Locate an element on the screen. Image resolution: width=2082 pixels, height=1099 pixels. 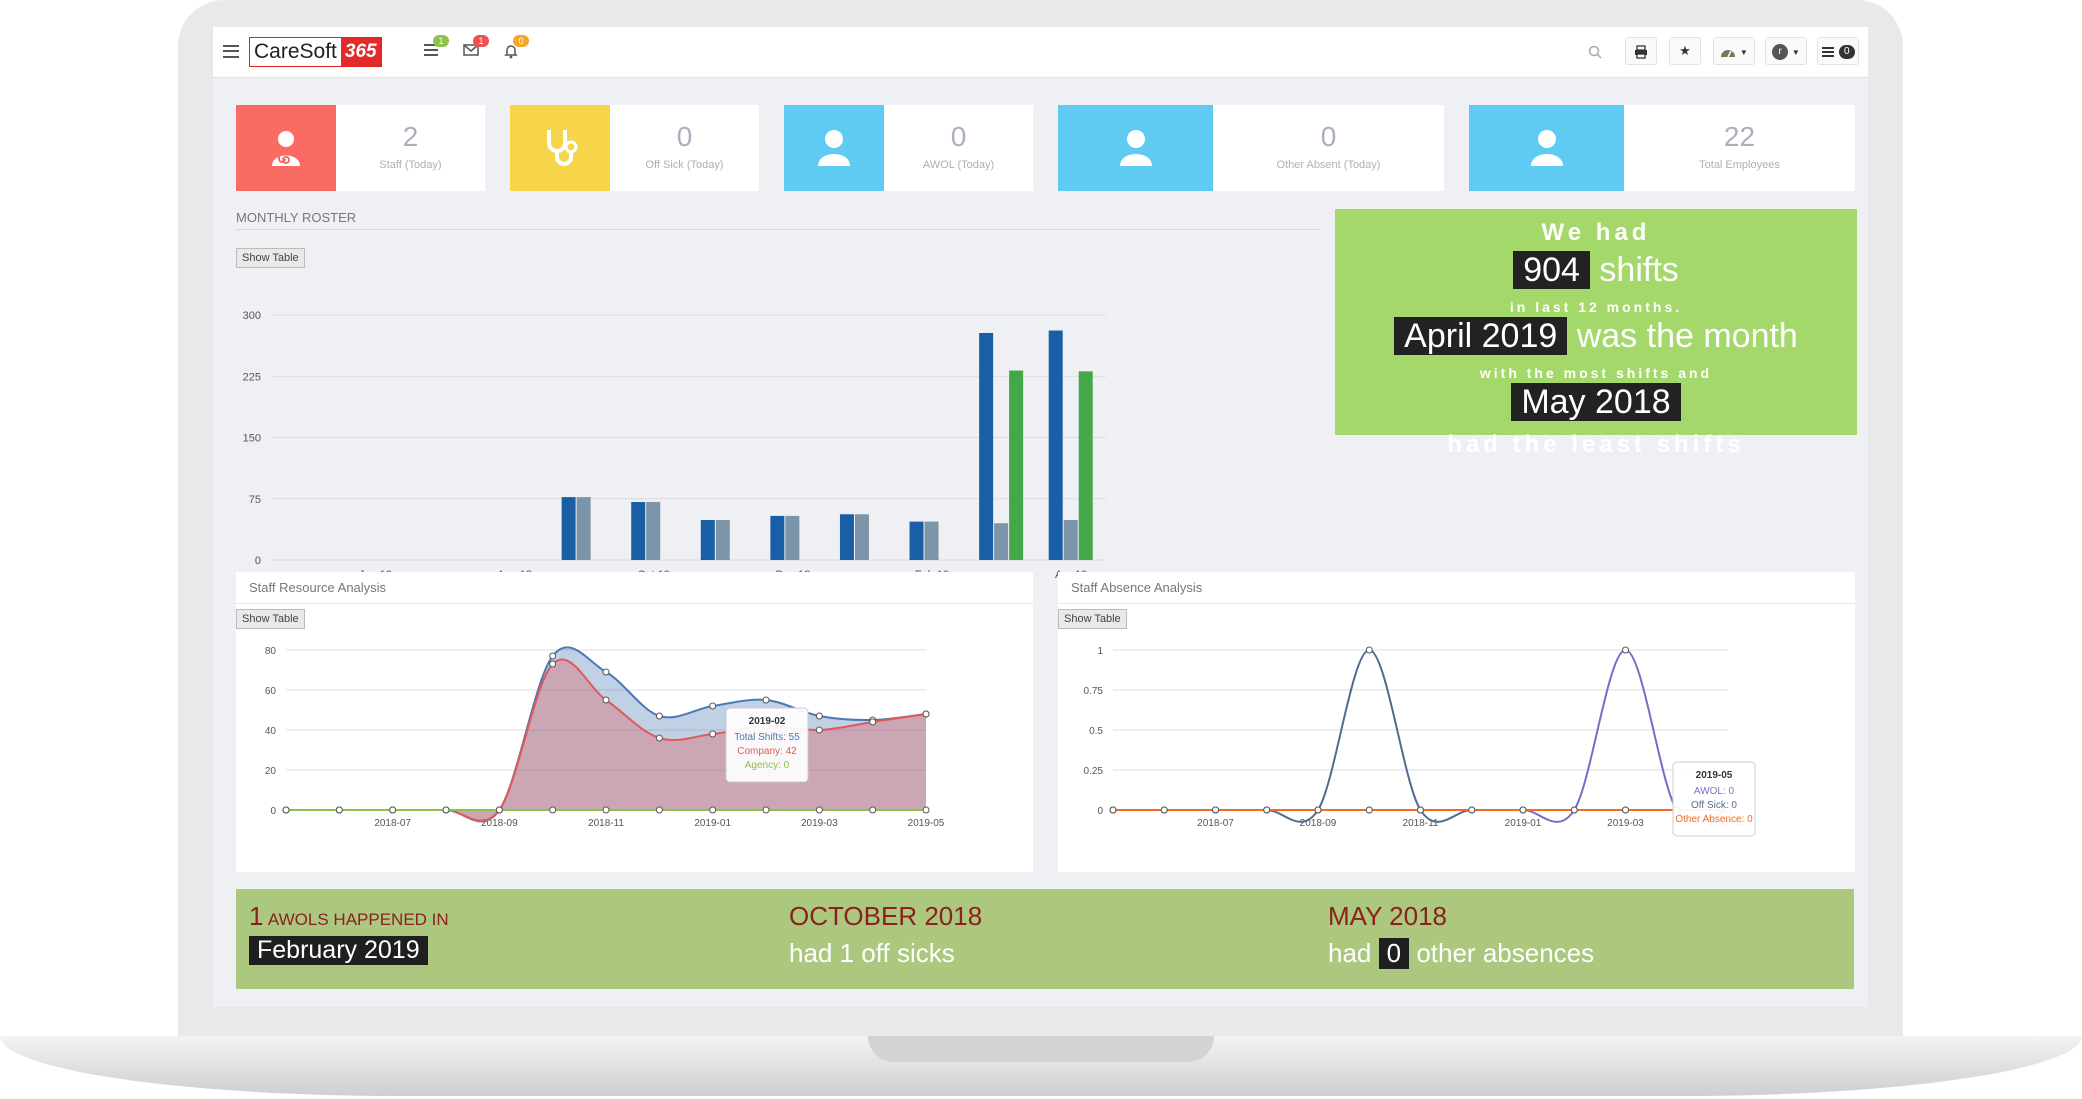
stethoscope-icon is located at coordinates (562, 148).